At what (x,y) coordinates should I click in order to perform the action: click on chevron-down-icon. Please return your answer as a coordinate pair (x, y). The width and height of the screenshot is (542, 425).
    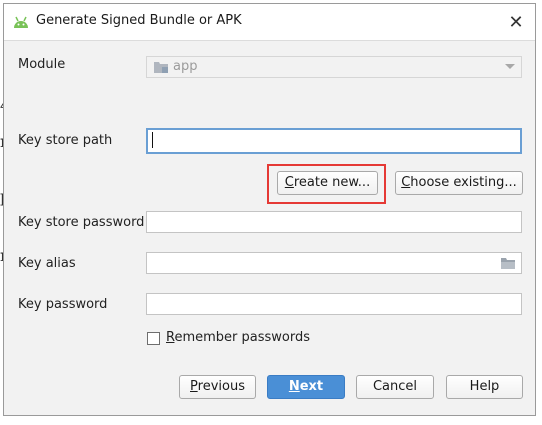
    Looking at the image, I should click on (510, 66).